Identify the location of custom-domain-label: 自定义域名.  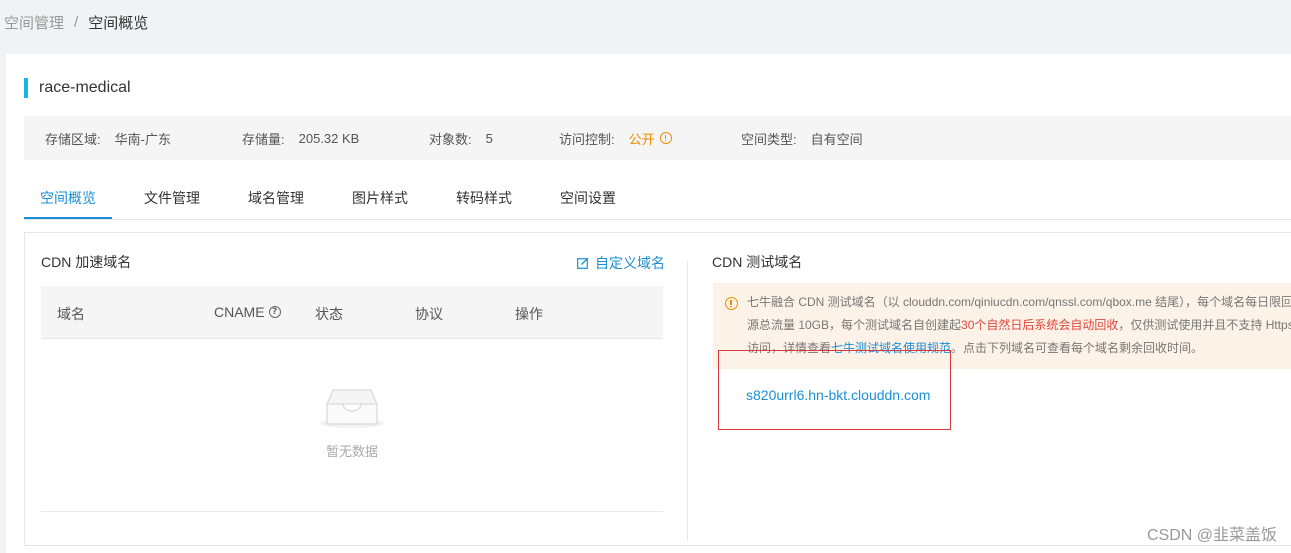
(630, 263).